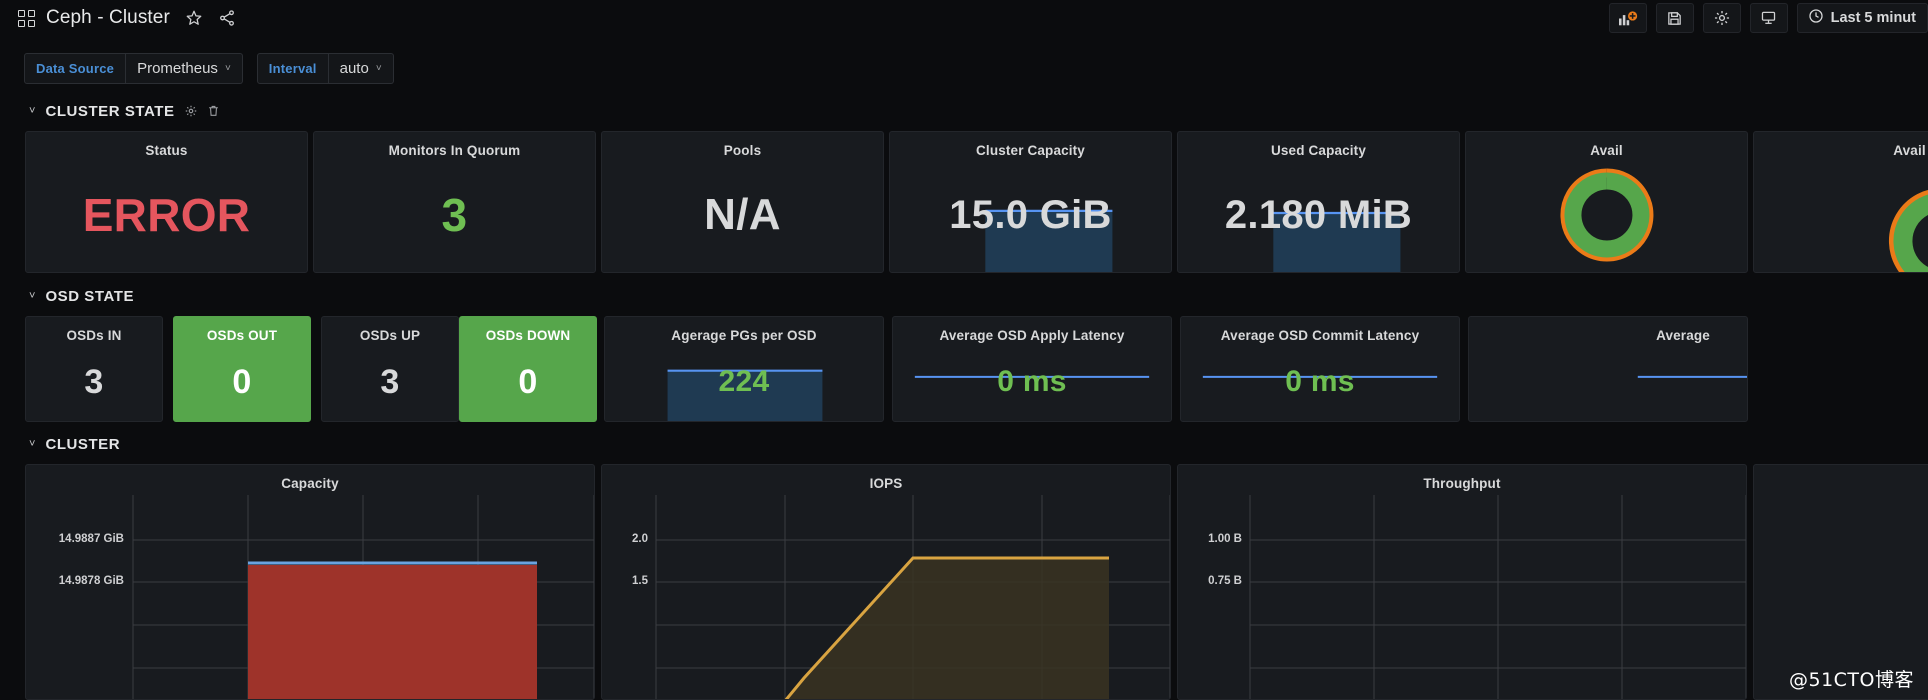 The height and width of the screenshot is (700, 1928). I want to click on stat-value: 2.180 MiB, so click(1318, 214).